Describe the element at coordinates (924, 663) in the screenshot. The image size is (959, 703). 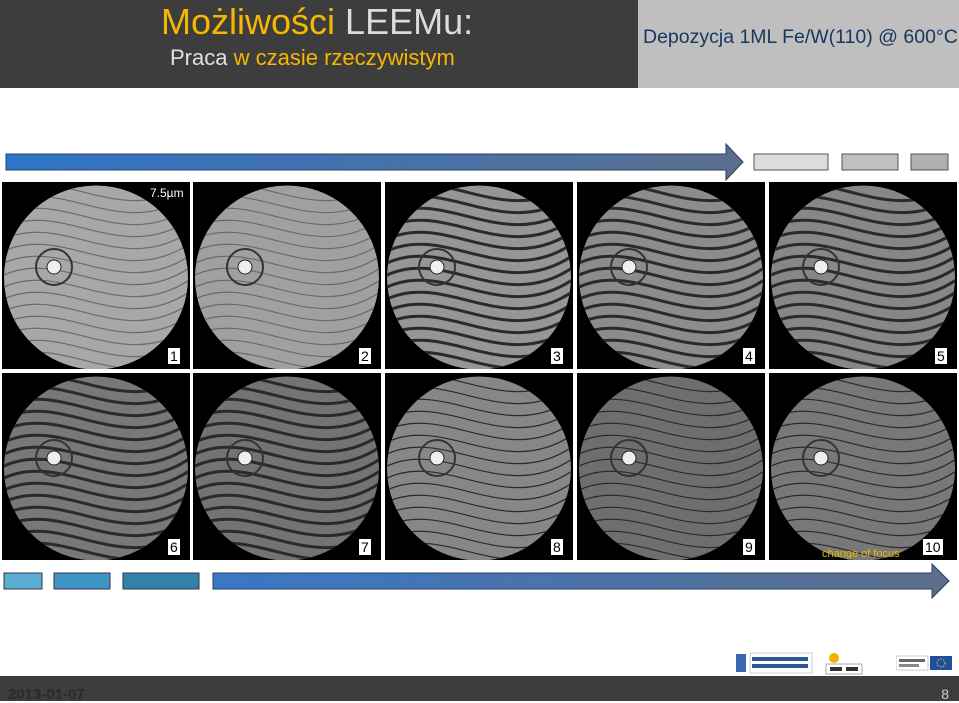
I see `eu-logo` at that location.